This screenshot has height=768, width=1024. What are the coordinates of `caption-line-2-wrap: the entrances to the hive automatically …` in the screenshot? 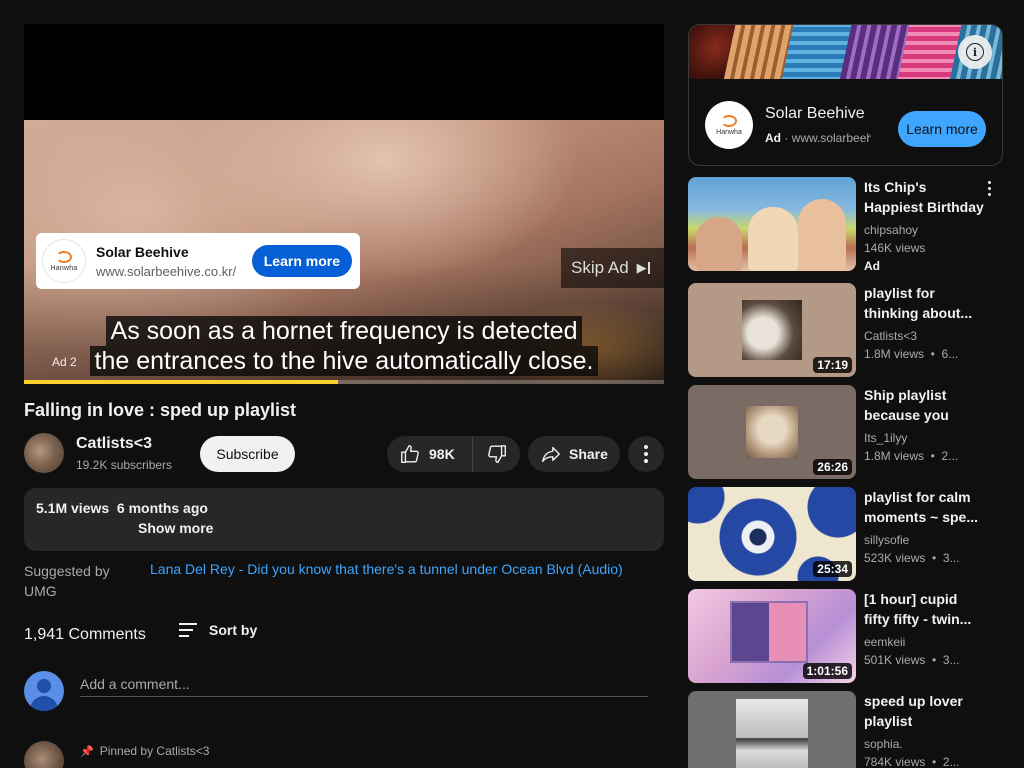 It's located at (344, 361).